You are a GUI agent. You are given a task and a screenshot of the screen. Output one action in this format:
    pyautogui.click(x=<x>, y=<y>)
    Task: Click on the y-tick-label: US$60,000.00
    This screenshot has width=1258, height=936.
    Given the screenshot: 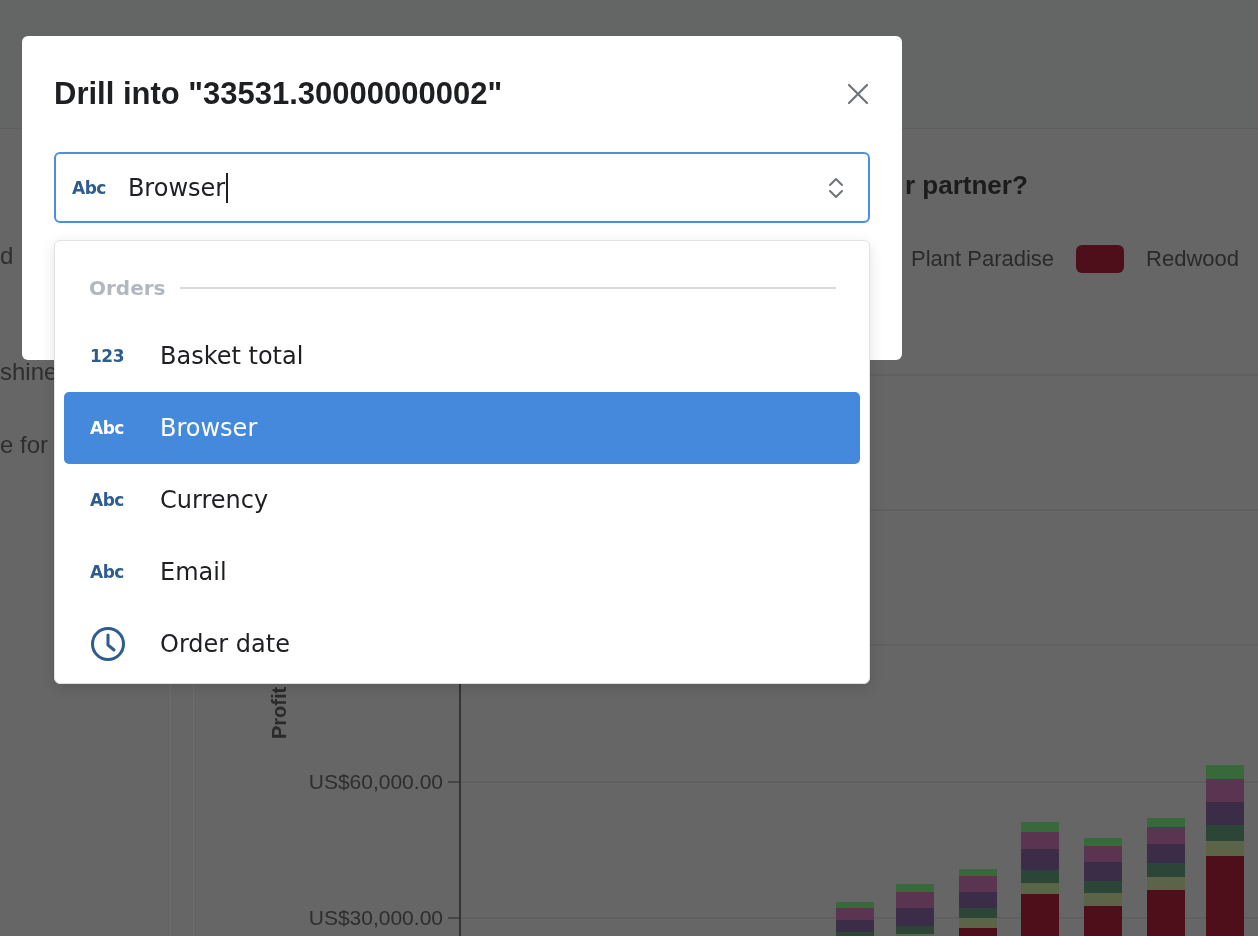 What is the action you would take?
    pyautogui.click(x=375, y=781)
    